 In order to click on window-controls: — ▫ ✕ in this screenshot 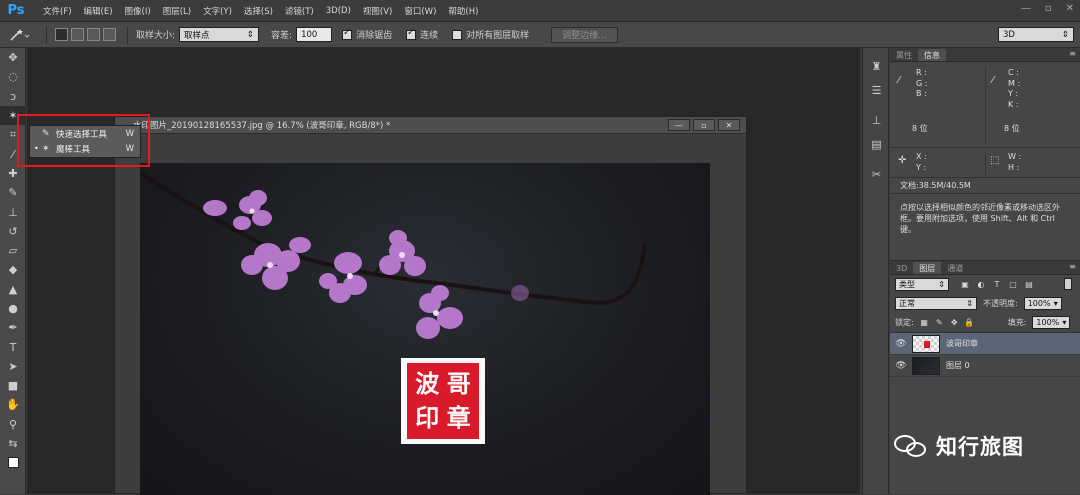, I will do `click(1047, 8)`.